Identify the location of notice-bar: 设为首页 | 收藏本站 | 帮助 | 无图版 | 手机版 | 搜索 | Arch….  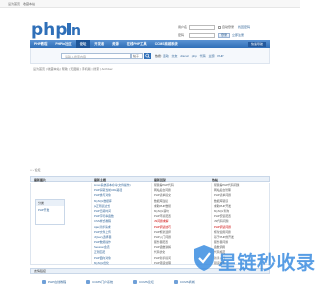
(73, 69).